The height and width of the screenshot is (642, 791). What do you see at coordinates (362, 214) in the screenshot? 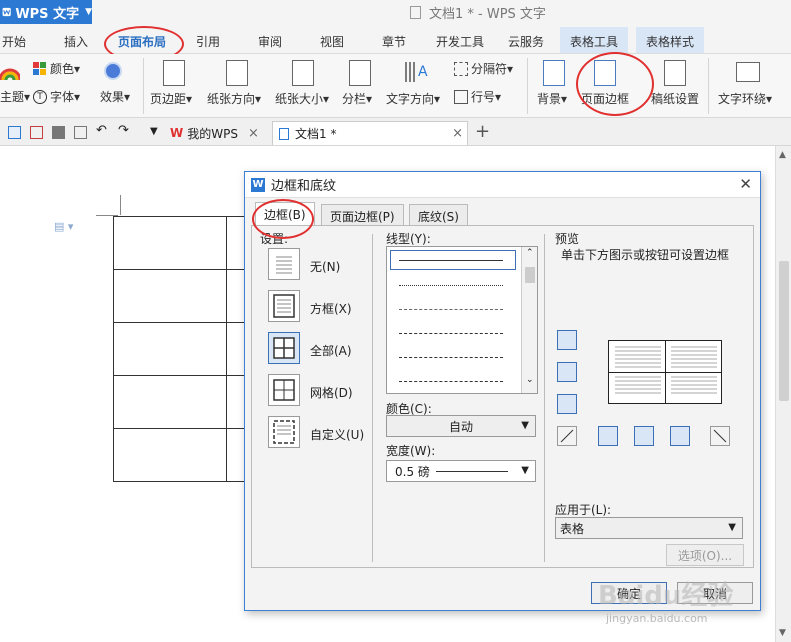
I see `tab-page-borders: 页面边框(P)` at bounding box center [362, 214].